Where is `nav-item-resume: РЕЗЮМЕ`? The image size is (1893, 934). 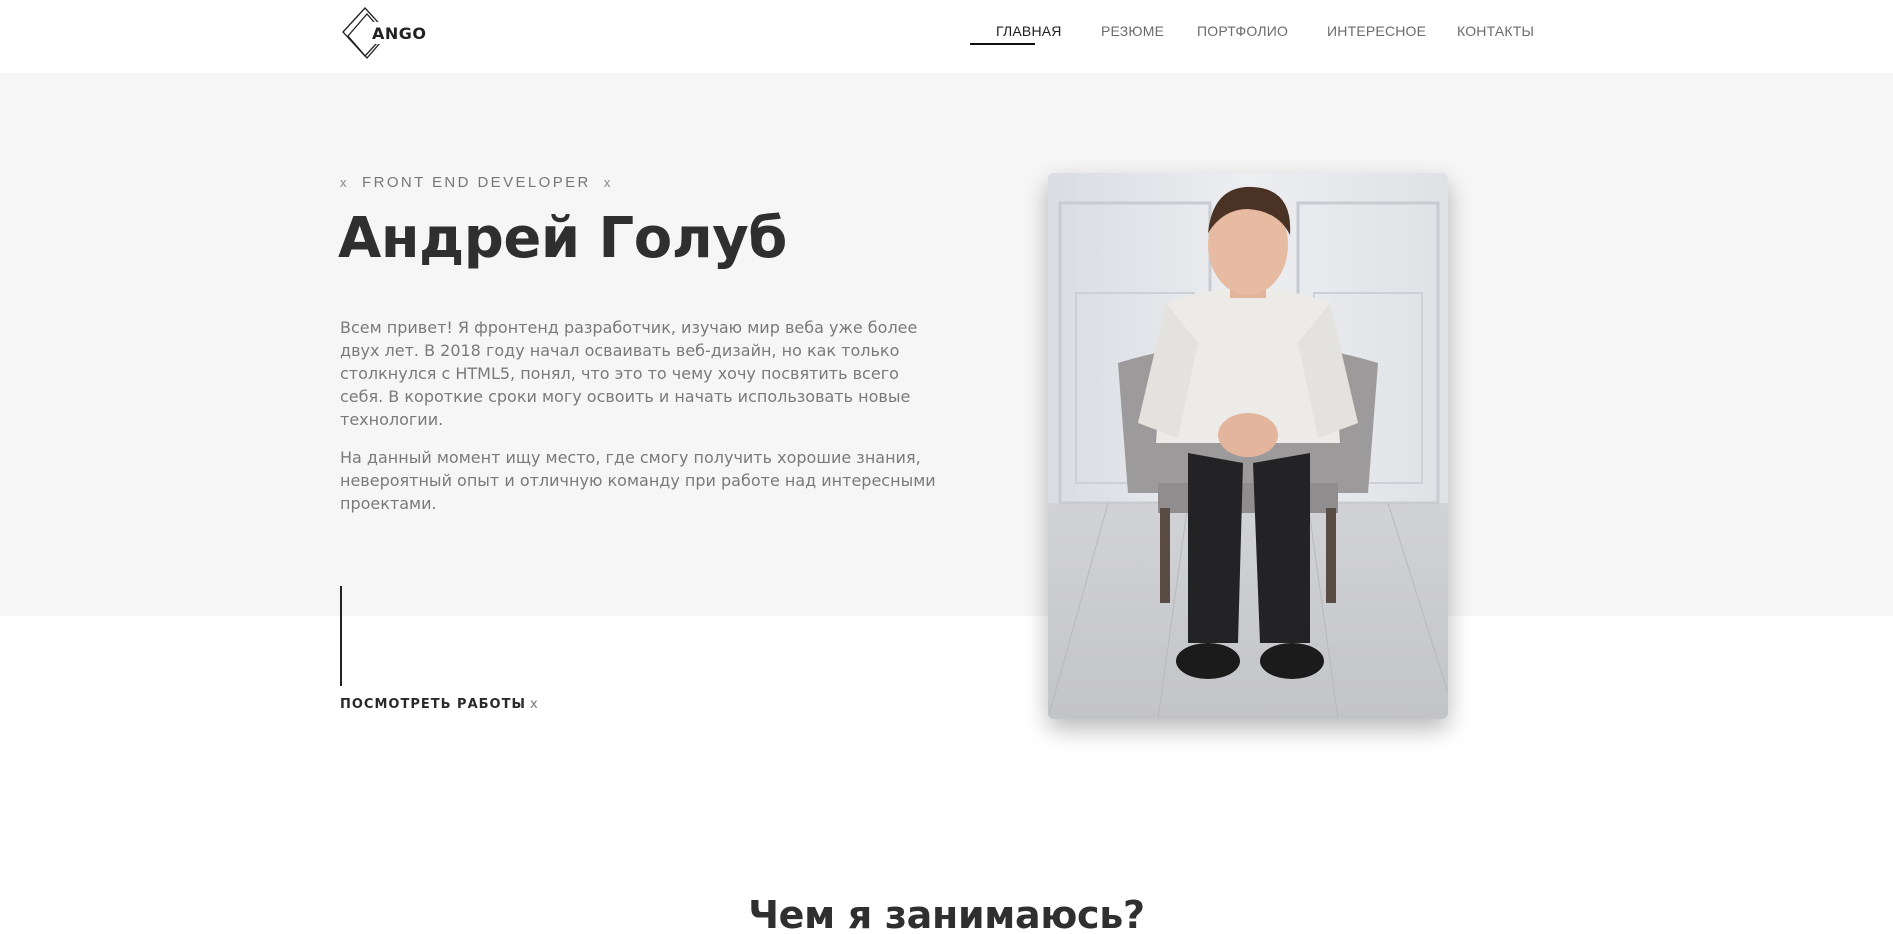 nav-item-resume: РЕЗЮМЕ is located at coordinates (1132, 31).